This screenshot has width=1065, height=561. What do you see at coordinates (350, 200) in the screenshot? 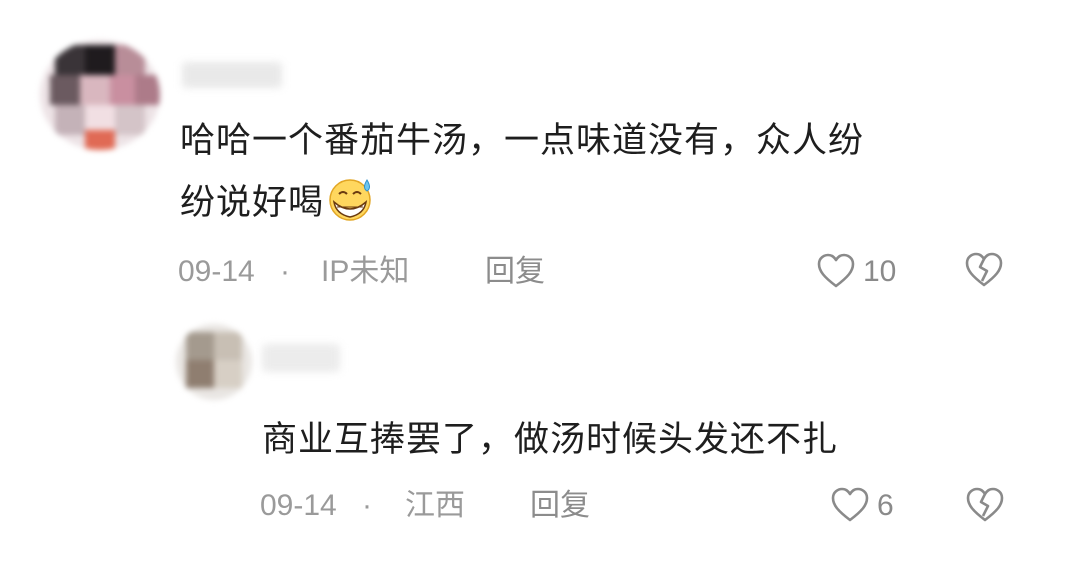
I see `grinning-sweat-emoji-icon` at bounding box center [350, 200].